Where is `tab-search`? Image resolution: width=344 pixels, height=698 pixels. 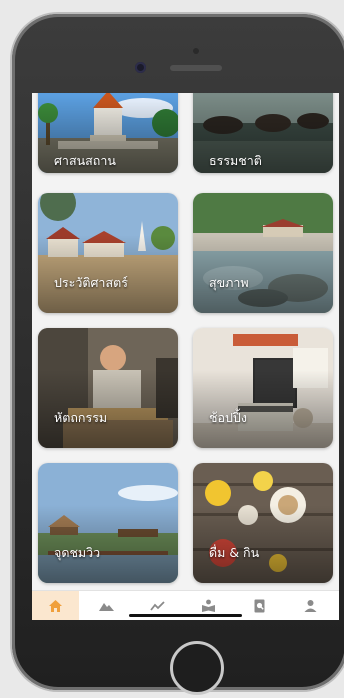
tab-search is located at coordinates (259, 605).